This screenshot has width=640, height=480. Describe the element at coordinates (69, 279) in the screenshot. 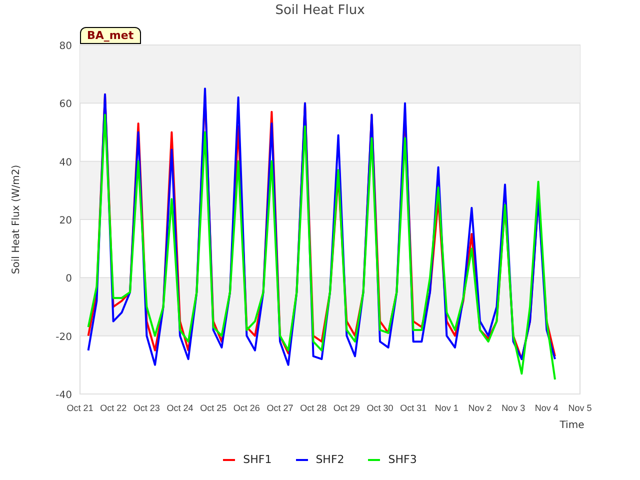

I see `y-tick-label: 0` at that location.